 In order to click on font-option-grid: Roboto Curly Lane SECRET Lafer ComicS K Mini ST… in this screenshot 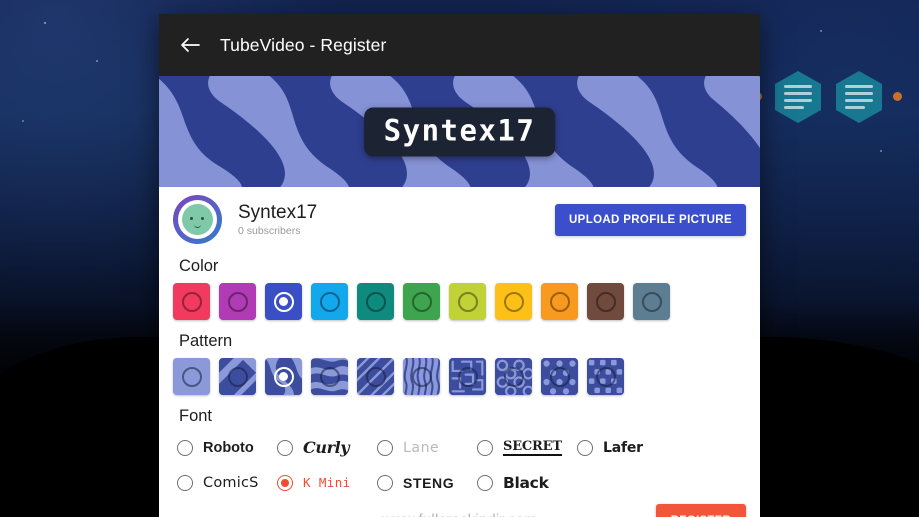, I will do `click(461, 465)`.